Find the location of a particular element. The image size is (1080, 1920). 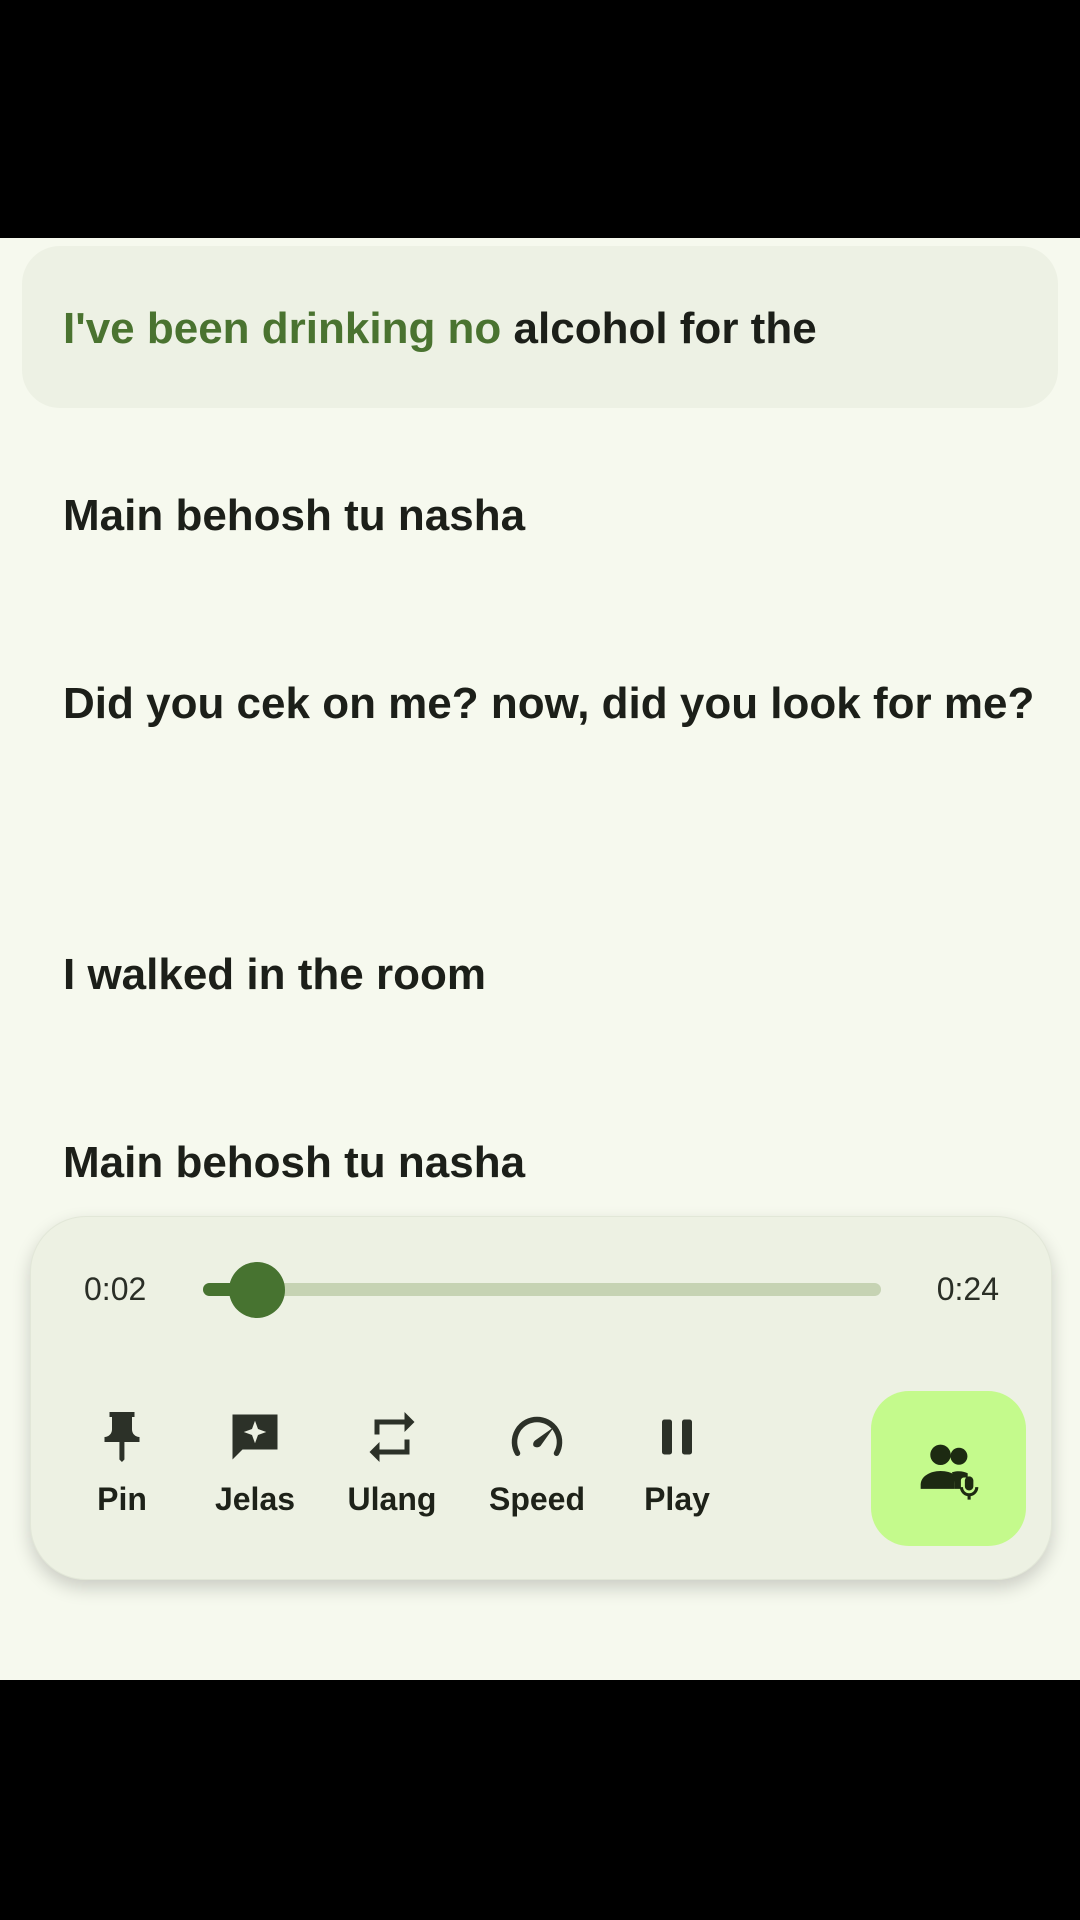

voice-people-button is located at coordinates (948, 1468).